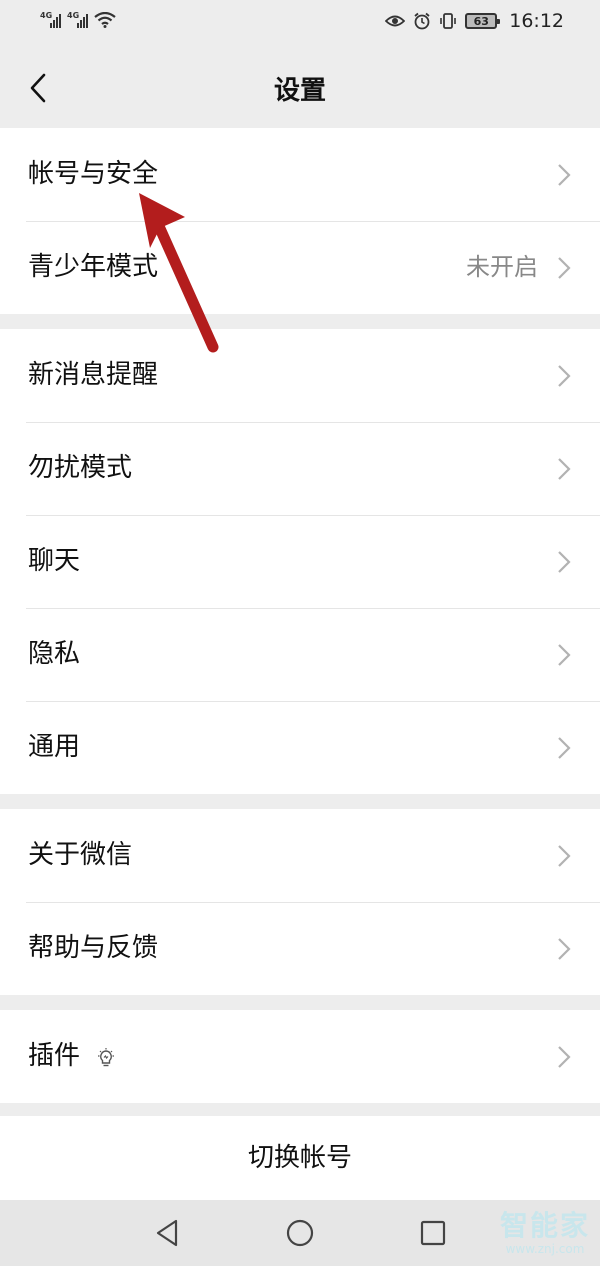 This screenshot has width=600, height=1266. Describe the element at coordinates (544, 1225) in the screenshot. I see `watermark-name: 智能家` at that location.